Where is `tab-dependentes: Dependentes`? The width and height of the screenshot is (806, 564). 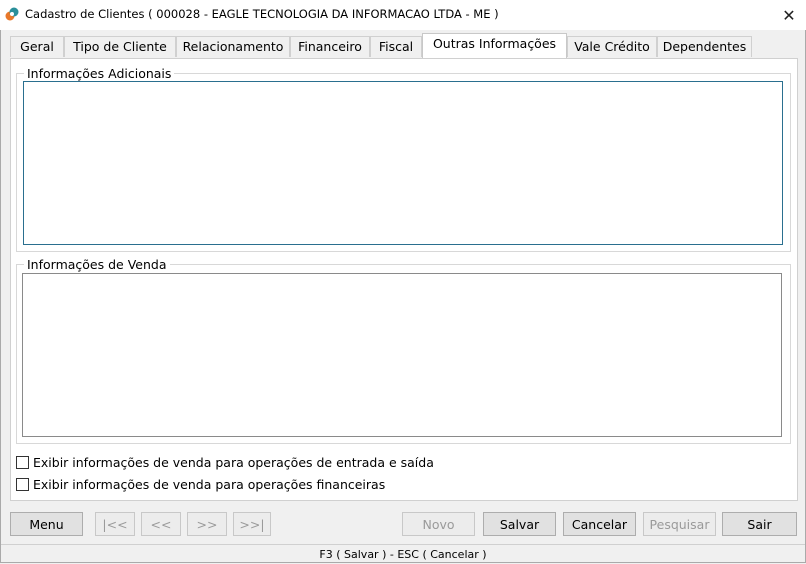 tab-dependentes: Dependentes is located at coordinates (704, 46).